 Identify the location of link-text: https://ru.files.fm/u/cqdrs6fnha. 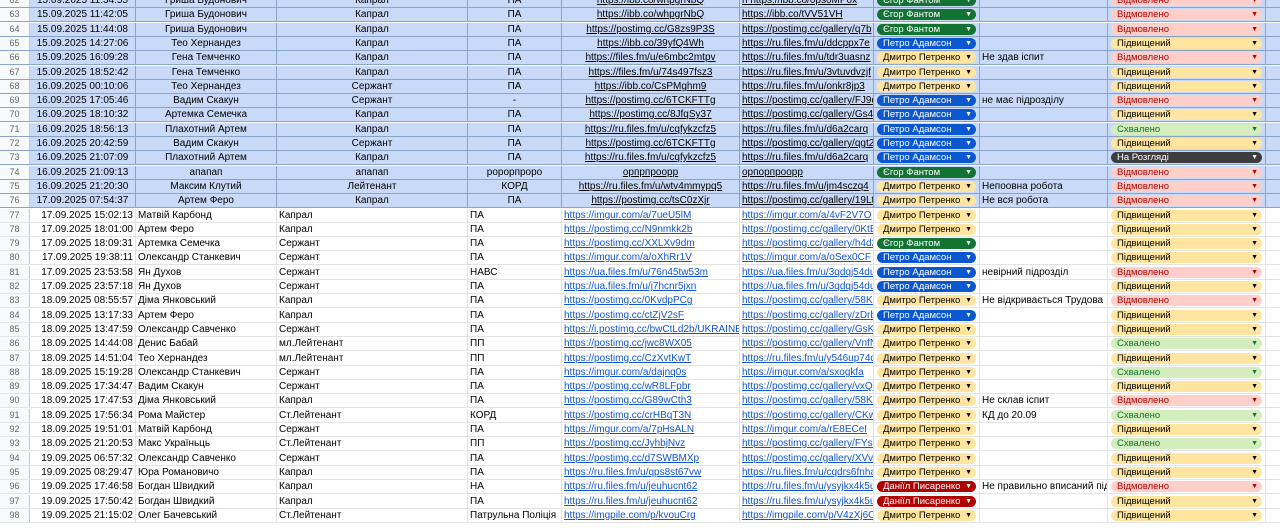
(807, 472).